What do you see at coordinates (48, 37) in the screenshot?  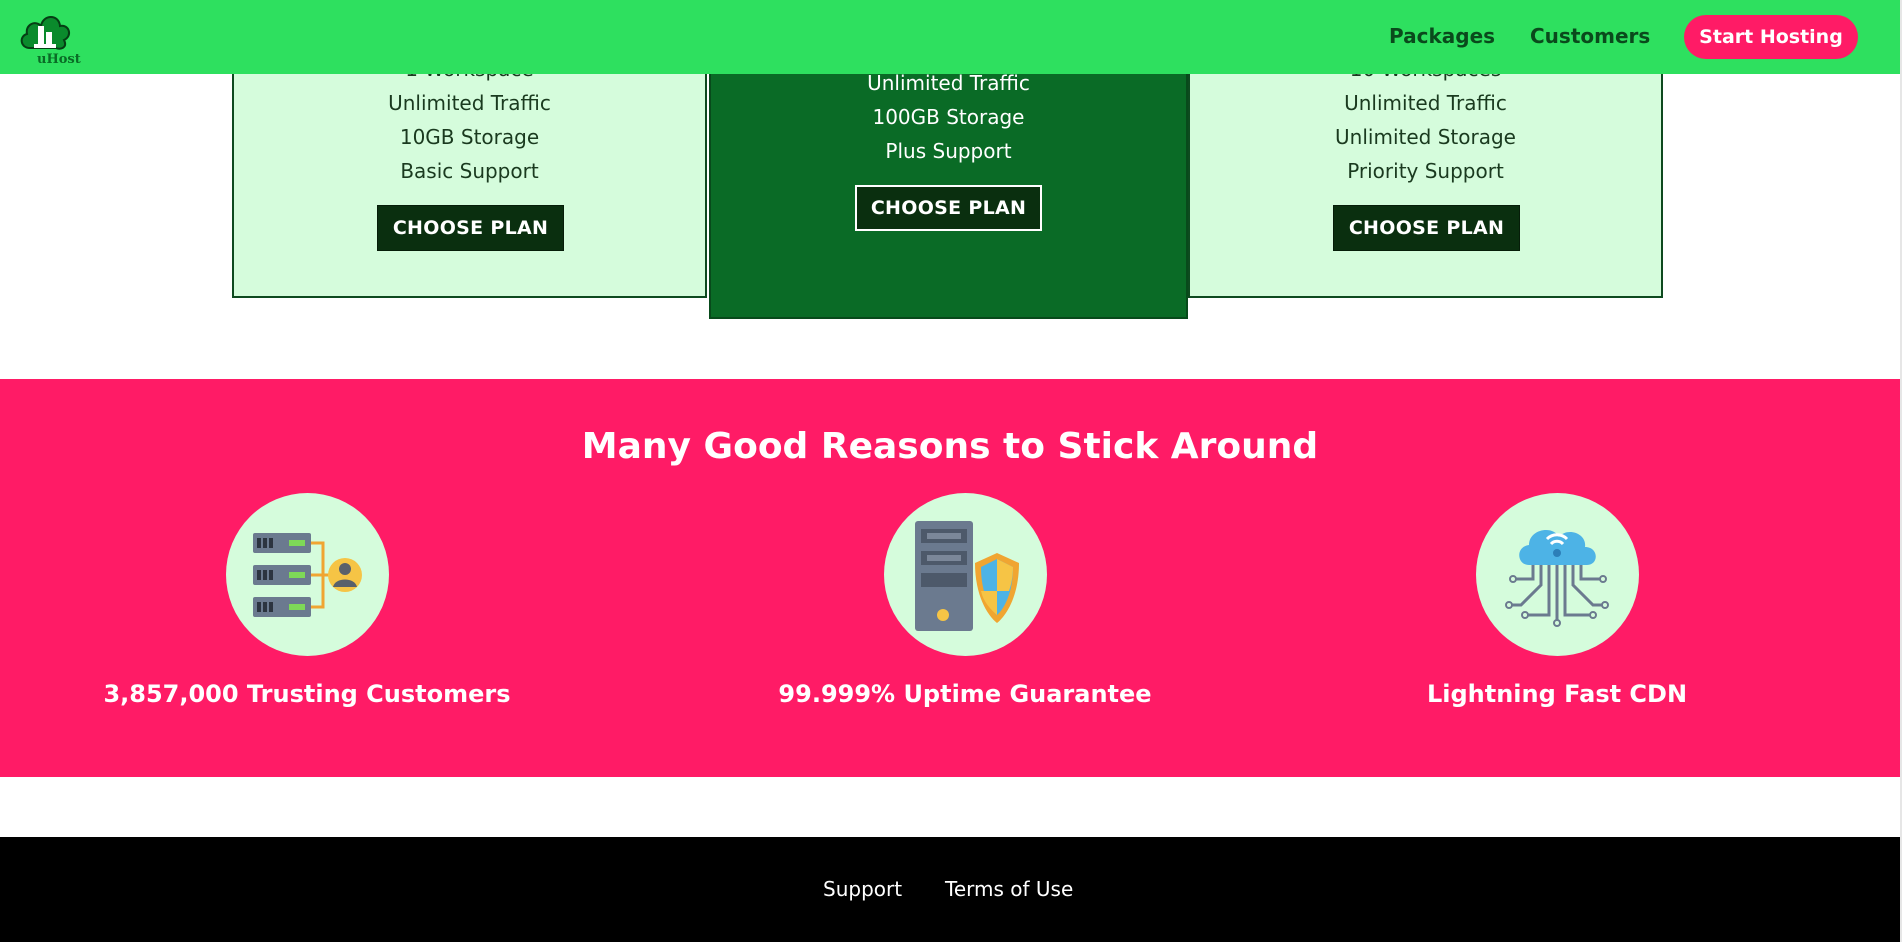 I see `uhost-logo: uHost` at bounding box center [48, 37].